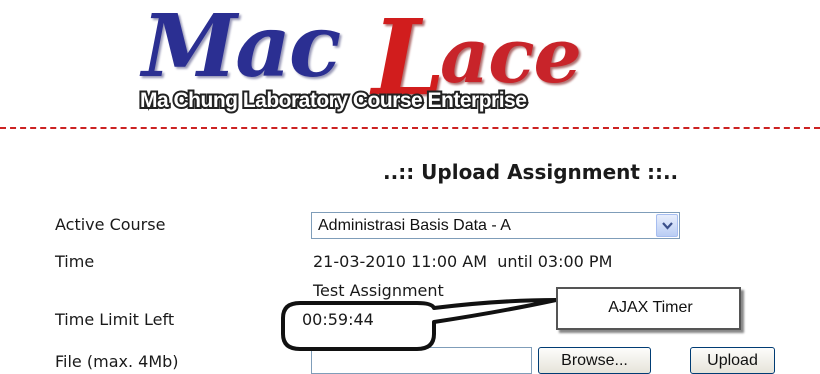 The height and width of the screenshot is (374, 820). What do you see at coordinates (463, 261) in the screenshot?
I see `time-value: 21-03-2010 11:00 AM until 03:00 PM` at bounding box center [463, 261].